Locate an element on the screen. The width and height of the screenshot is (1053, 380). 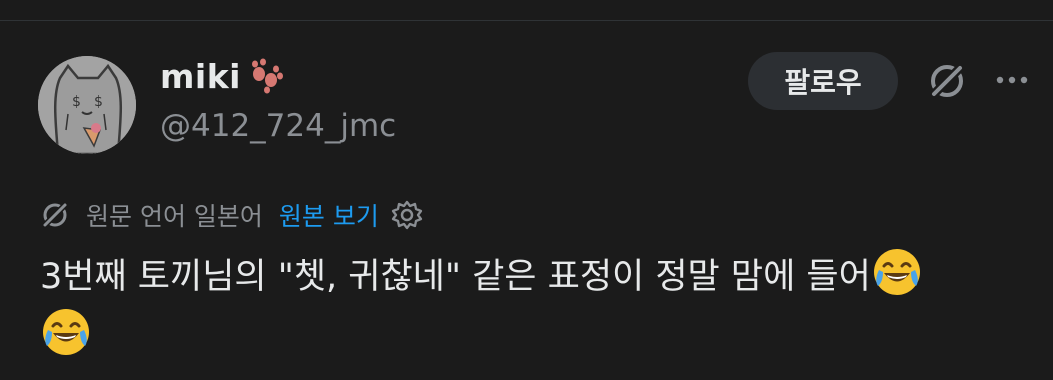
top-divider is located at coordinates (526, 20).